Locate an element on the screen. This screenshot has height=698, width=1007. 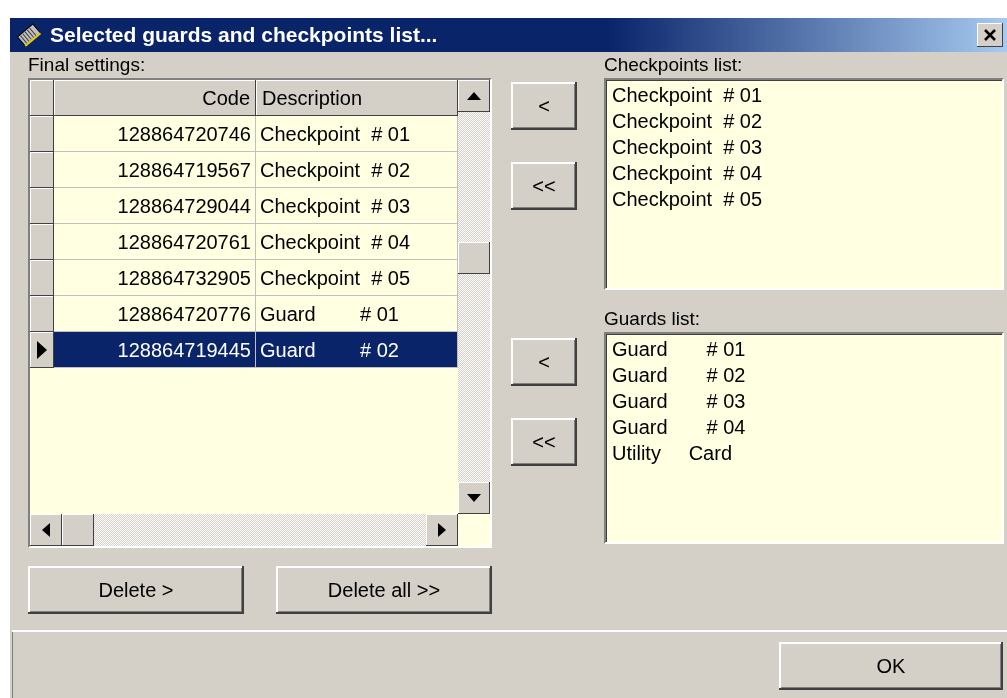
list-item: Checkpoint # 04 is located at coordinates (804, 173).